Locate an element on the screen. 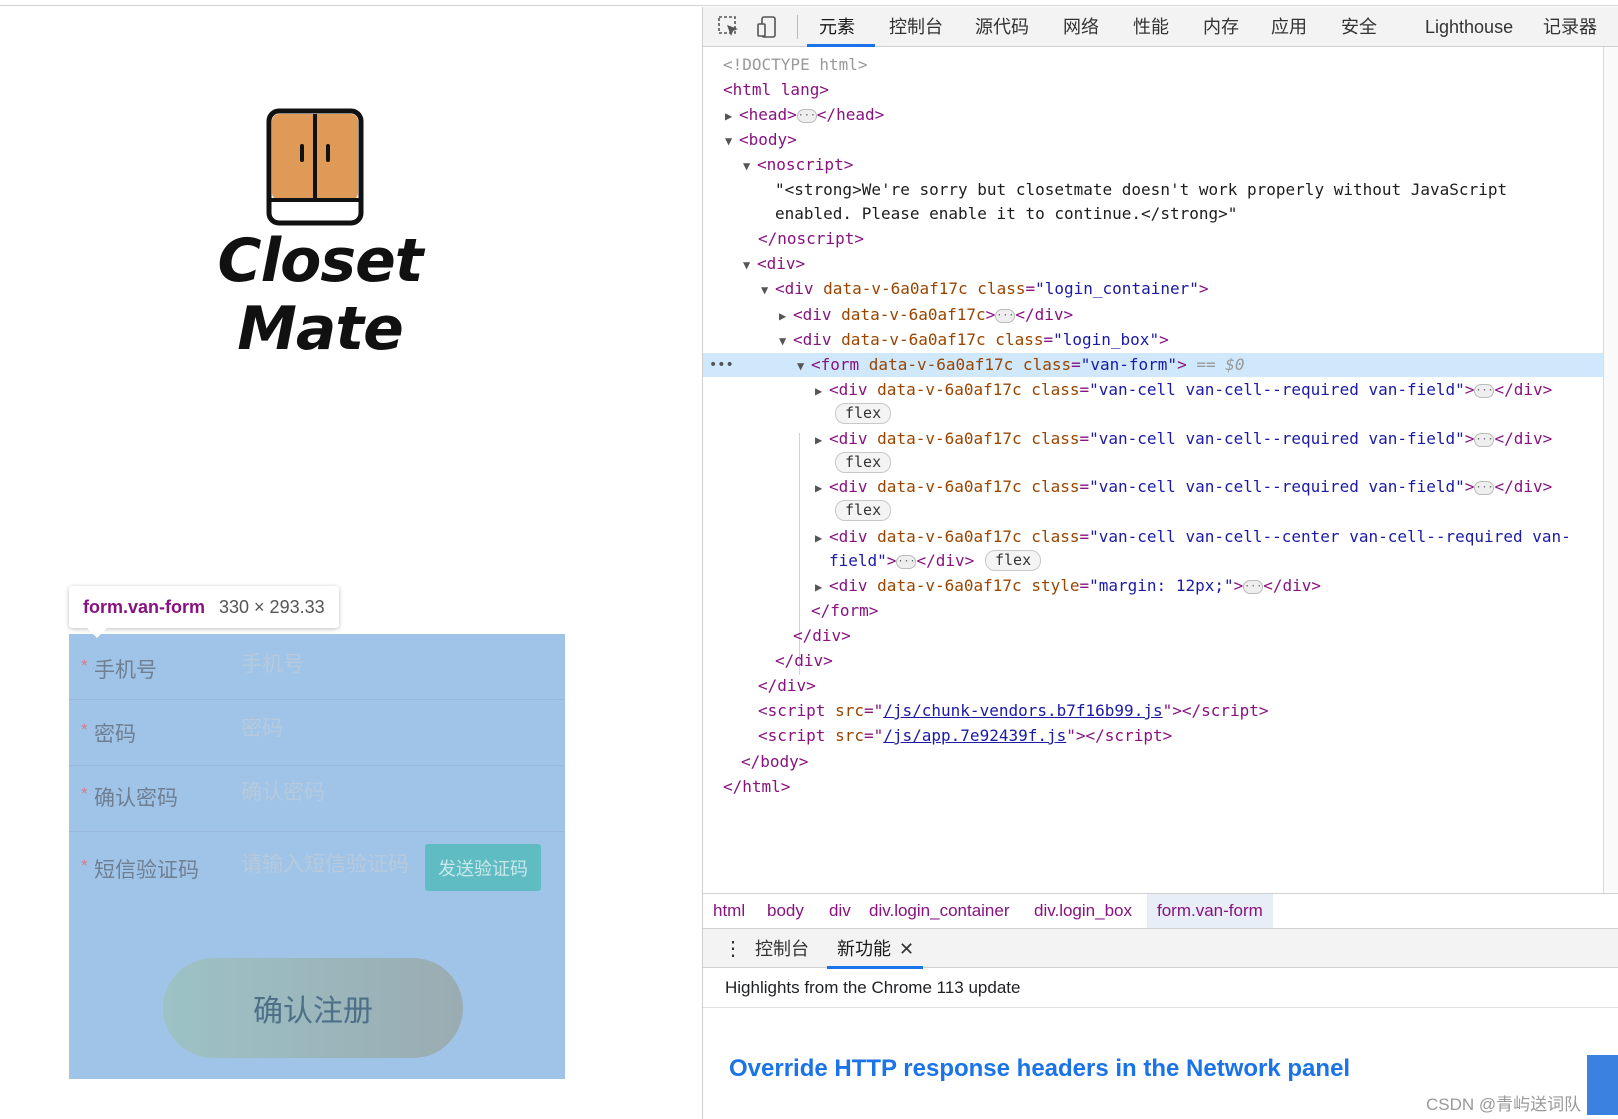 Image resolution: width=1618 pixels, height=1119 pixels. devtools-toolbar: 元素 控制台 源代码 网络 性能 内存 应用 安全 Lighthouse 记录器 is located at coordinates (1160, 27).